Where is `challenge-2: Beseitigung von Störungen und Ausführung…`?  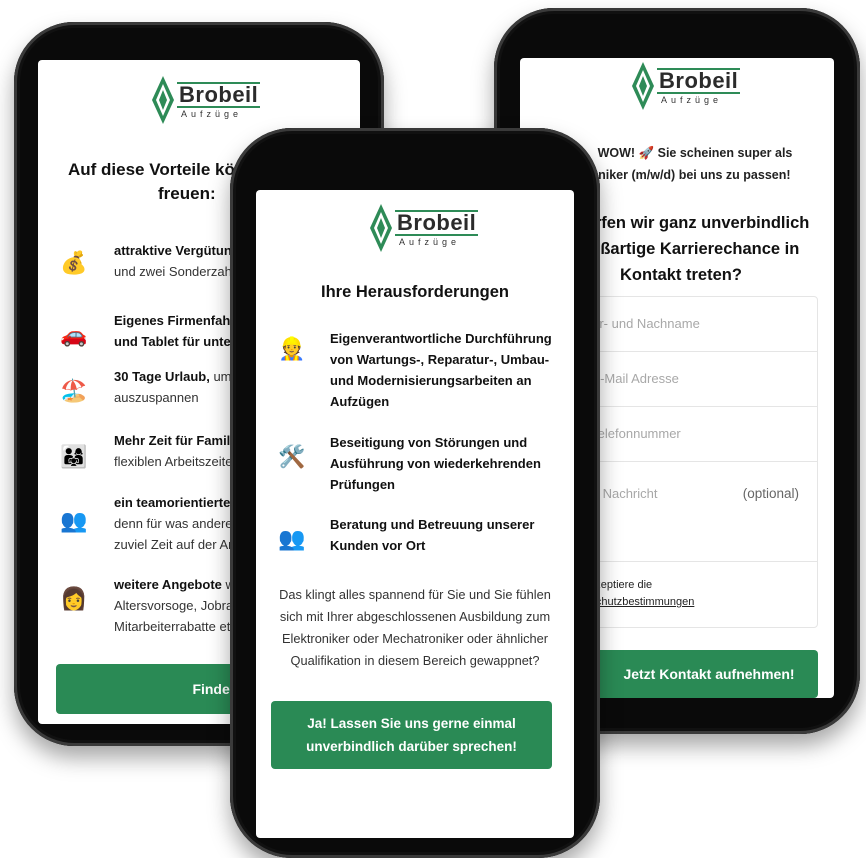 challenge-2: Beseitigung von Störungen und Ausführung… is located at coordinates (450, 463).